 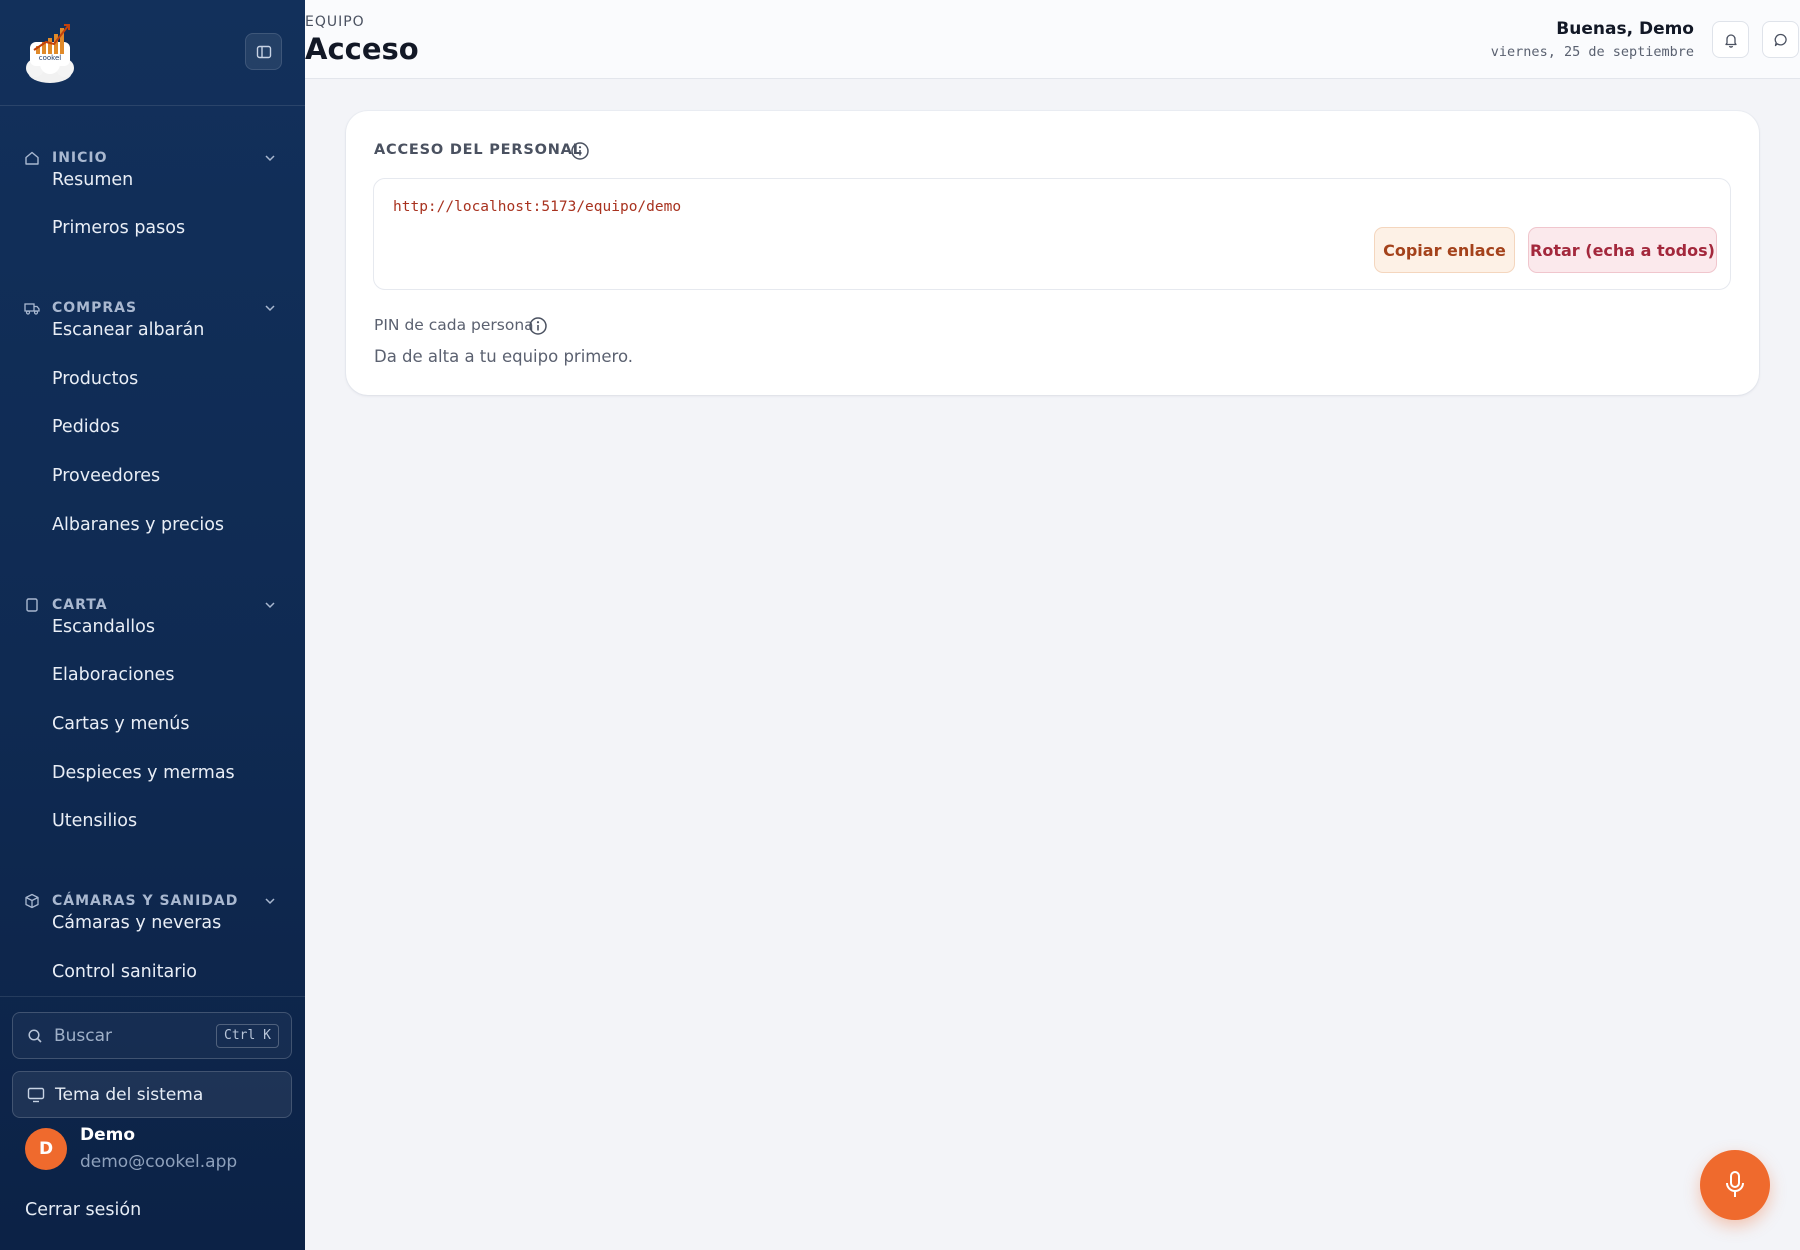 I want to click on user-email: demo@cookel.app, so click(x=159, y=1162).